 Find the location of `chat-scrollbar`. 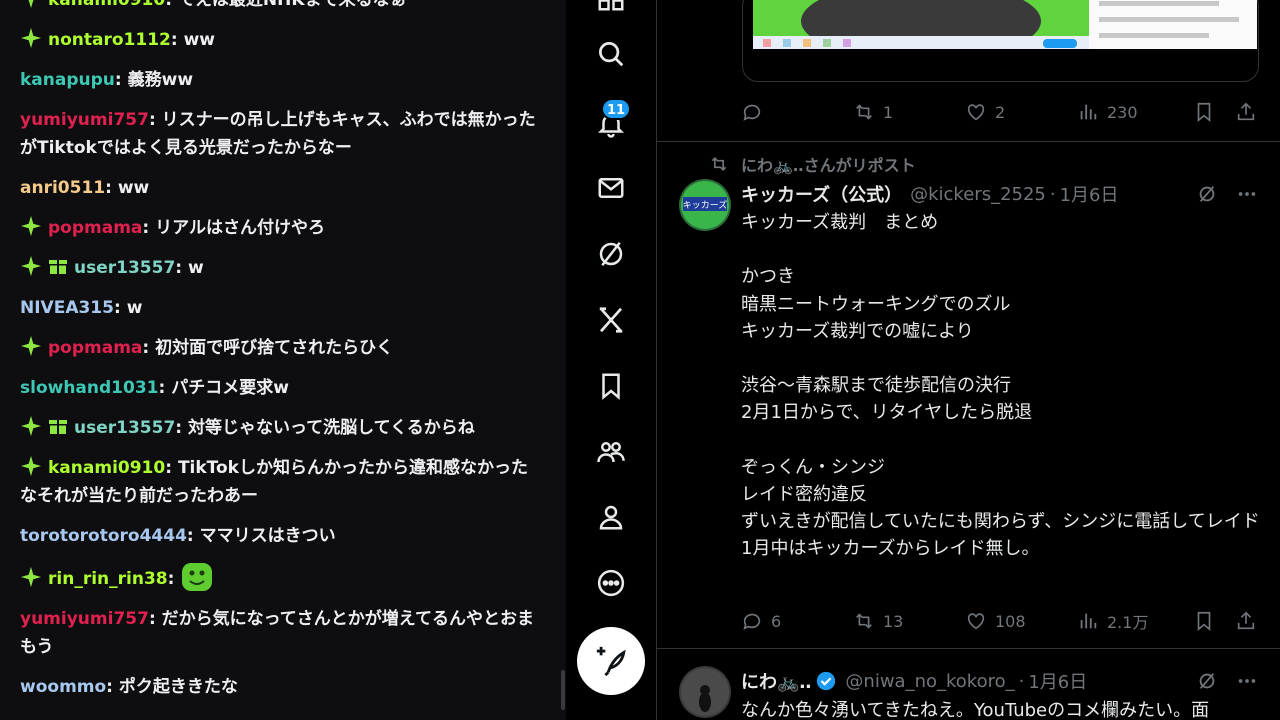

chat-scrollbar is located at coordinates (563, 690).